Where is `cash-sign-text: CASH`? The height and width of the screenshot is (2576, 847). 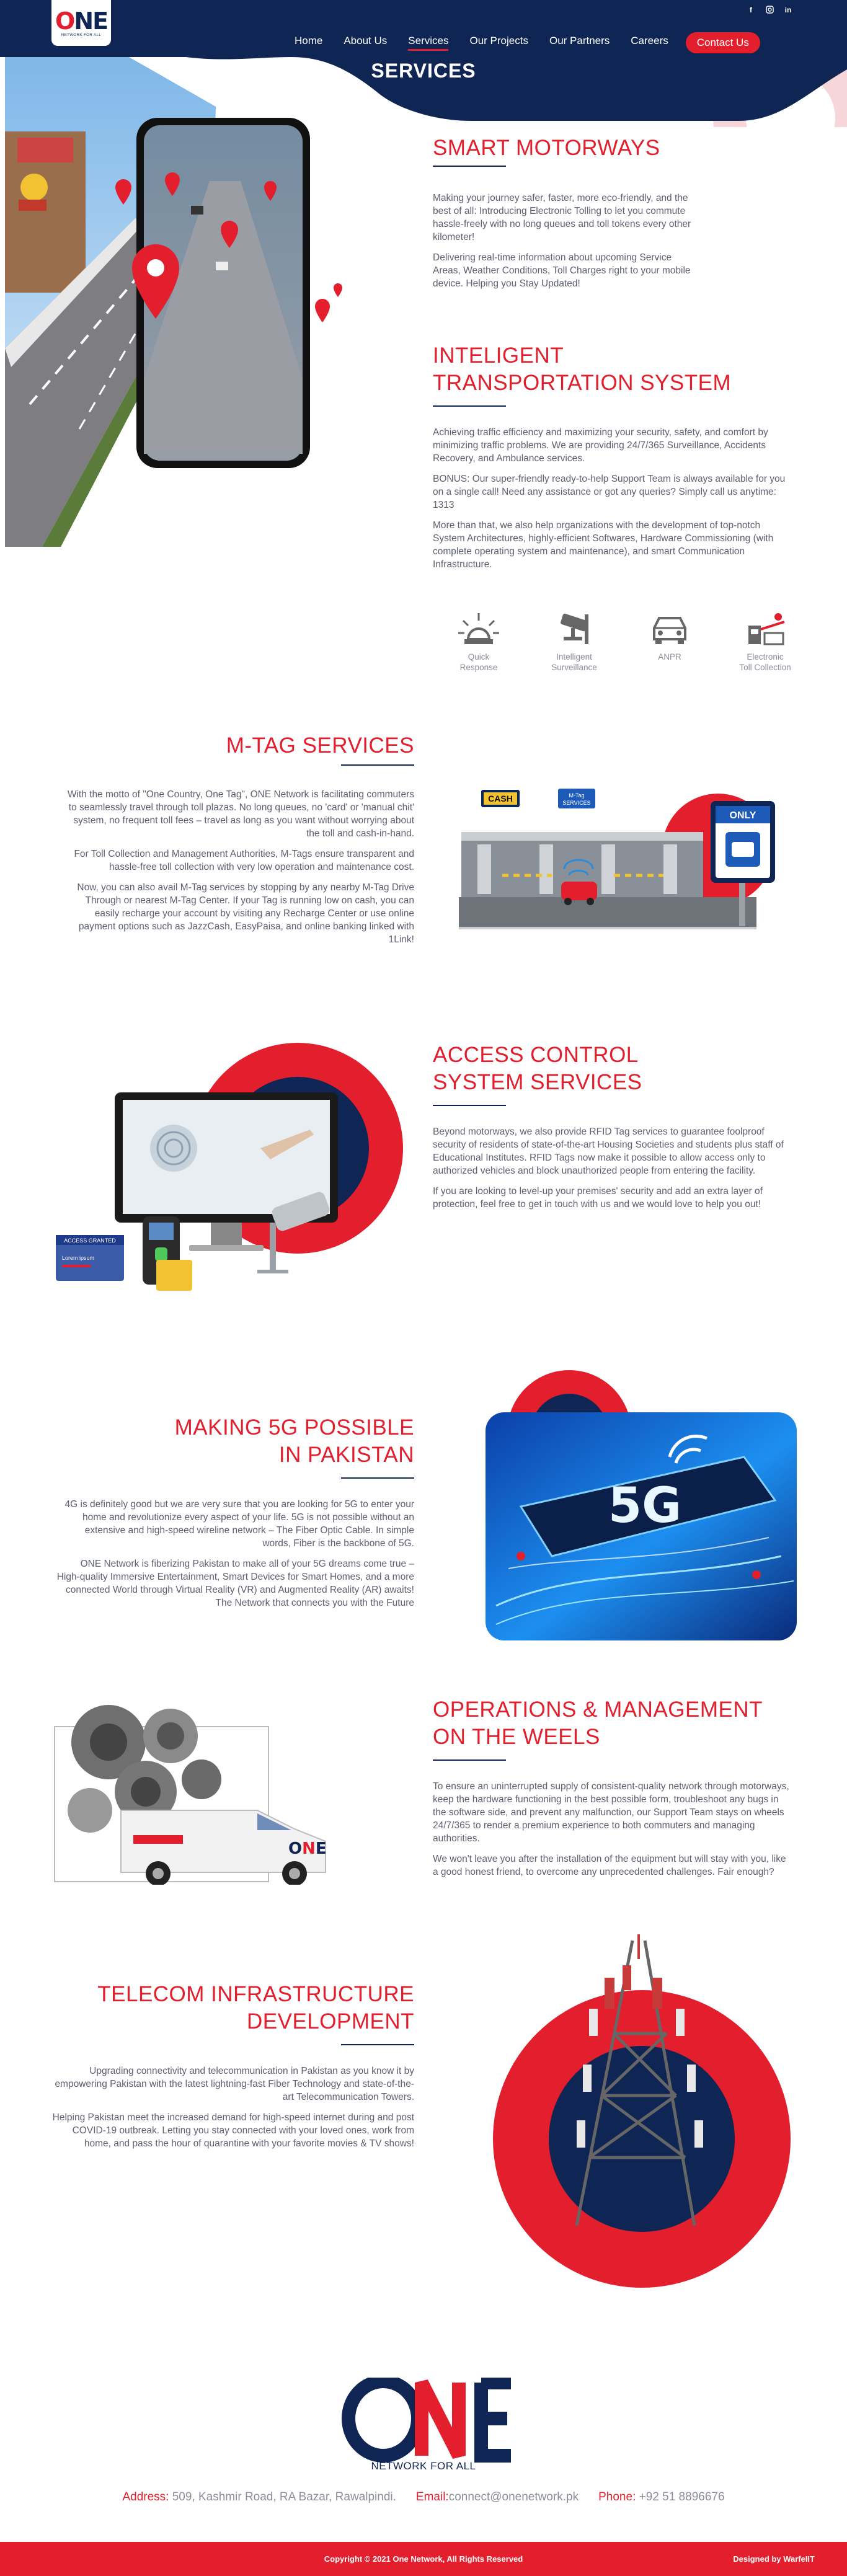 cash-sign-text: CASH is located at coordinates (500, 798).